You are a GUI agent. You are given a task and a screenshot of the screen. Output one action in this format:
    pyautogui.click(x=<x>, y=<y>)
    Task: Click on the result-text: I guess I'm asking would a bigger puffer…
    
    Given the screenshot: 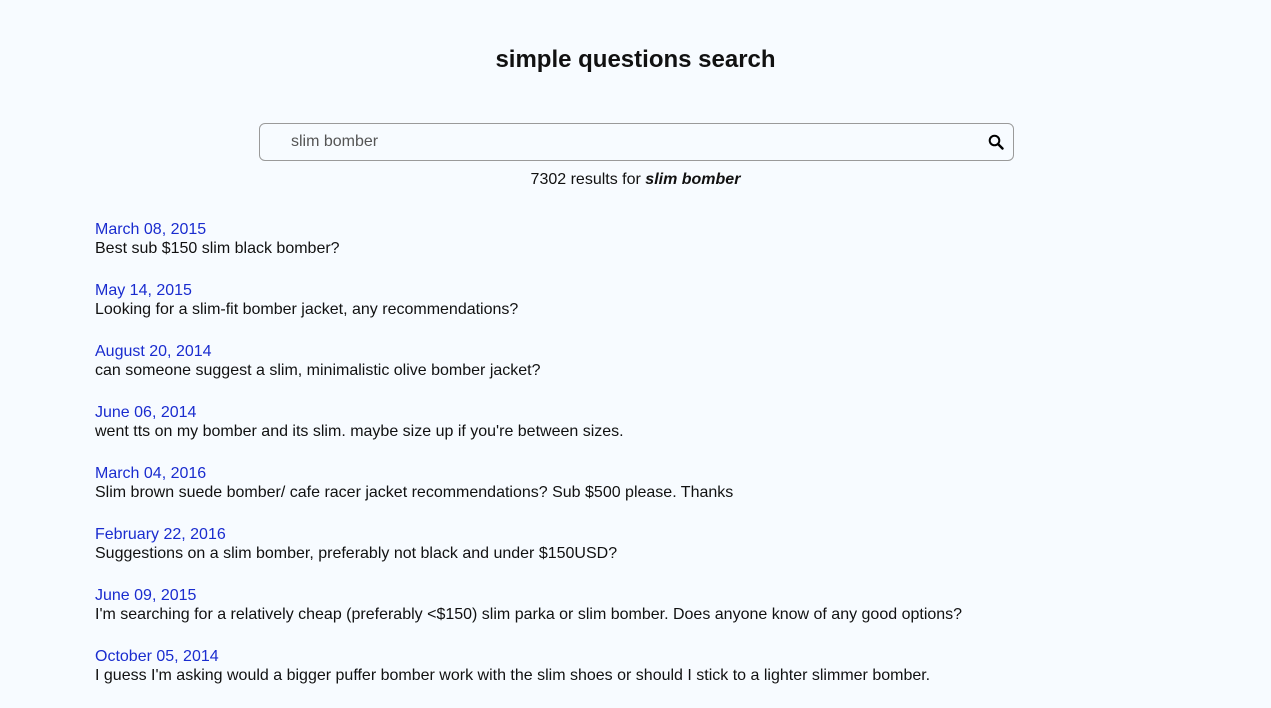 What is the action you would take?
    pyautogui.click(x=513, y=675)
    